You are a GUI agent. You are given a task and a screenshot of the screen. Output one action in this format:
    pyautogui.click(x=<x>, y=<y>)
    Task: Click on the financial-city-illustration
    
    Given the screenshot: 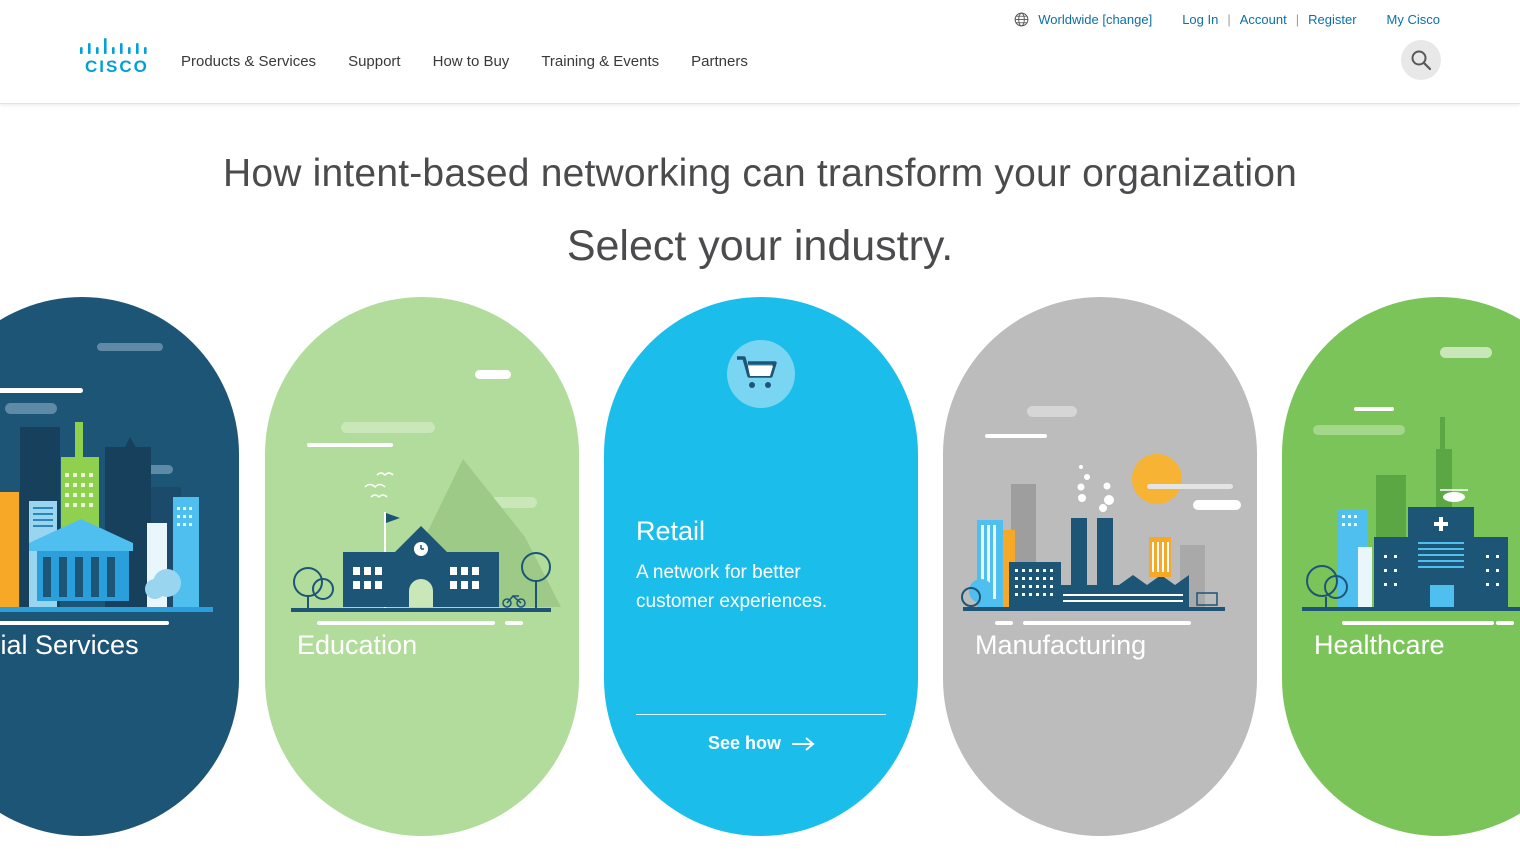 What is the action you would take?
    pyautogui.click(x=106, y=484)
    